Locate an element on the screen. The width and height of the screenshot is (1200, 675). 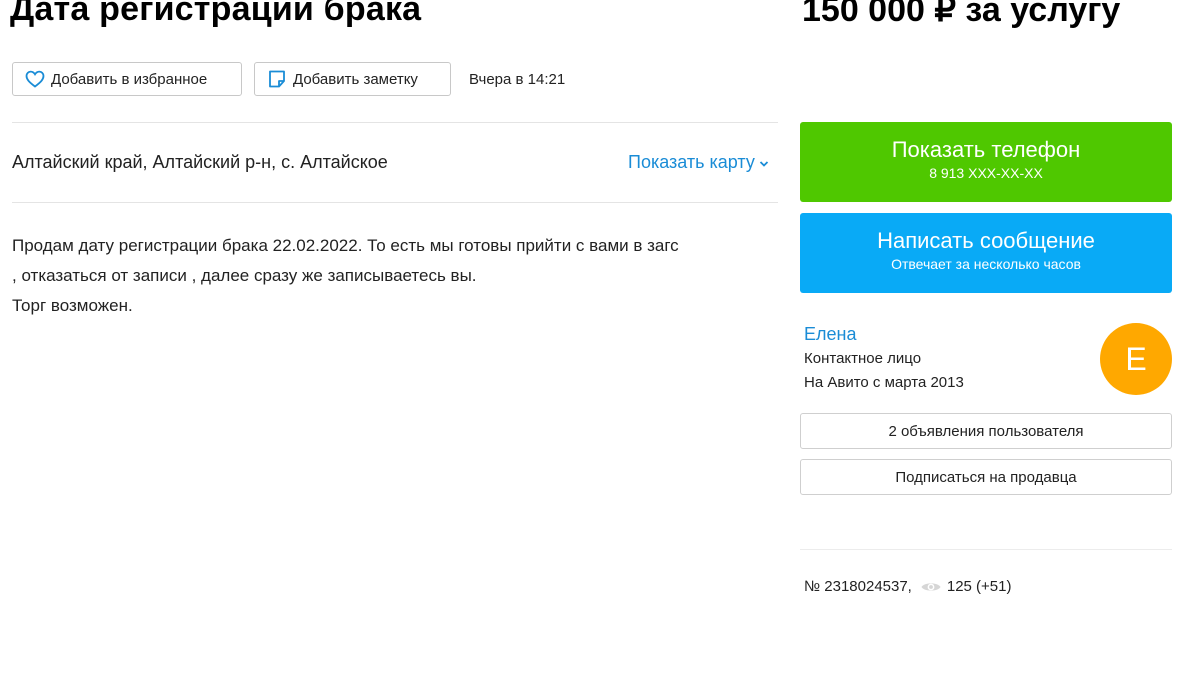
show-map-label: Показать карту is located at coordinates (691, 162).